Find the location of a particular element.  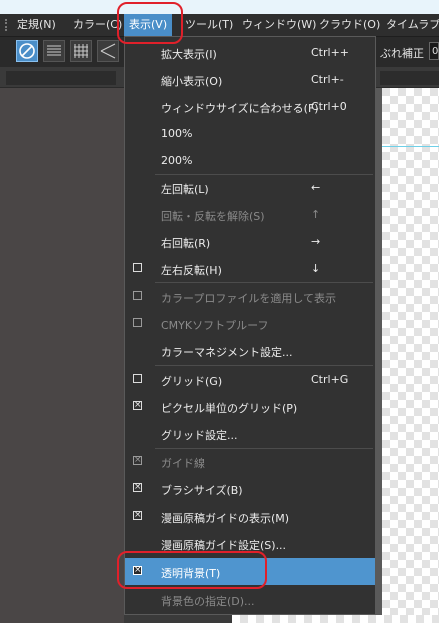

menu-tool: ツール(T) is located at coordinates (209, 25).